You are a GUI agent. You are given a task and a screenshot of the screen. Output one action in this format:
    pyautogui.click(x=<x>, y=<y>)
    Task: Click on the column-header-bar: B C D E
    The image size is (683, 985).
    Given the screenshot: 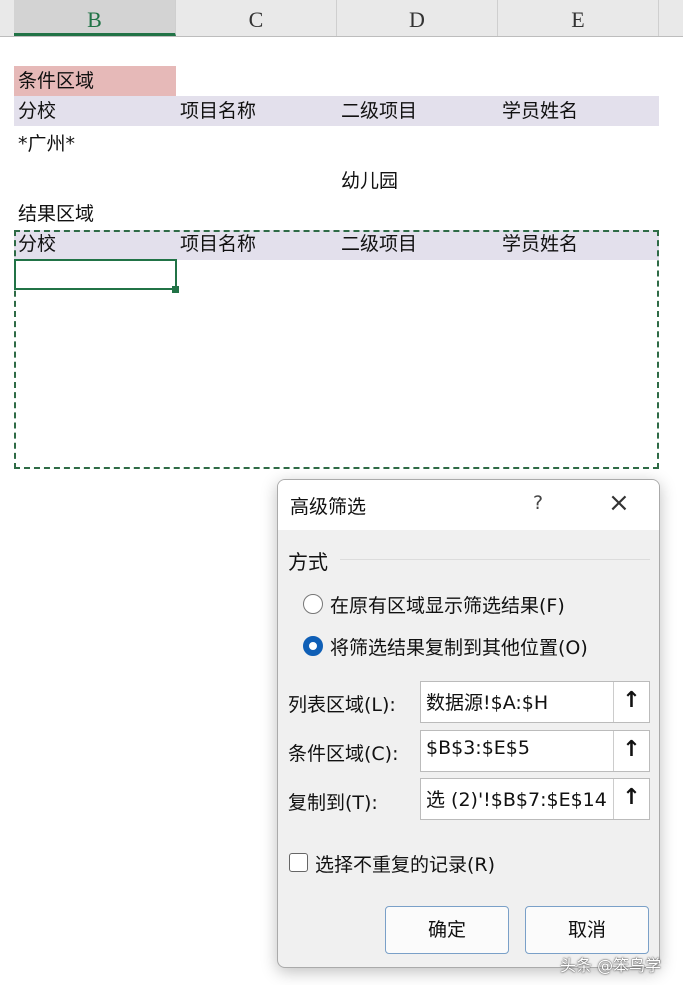 What is the action you would take?
    pyautogui.click(x=341, y=18)
    